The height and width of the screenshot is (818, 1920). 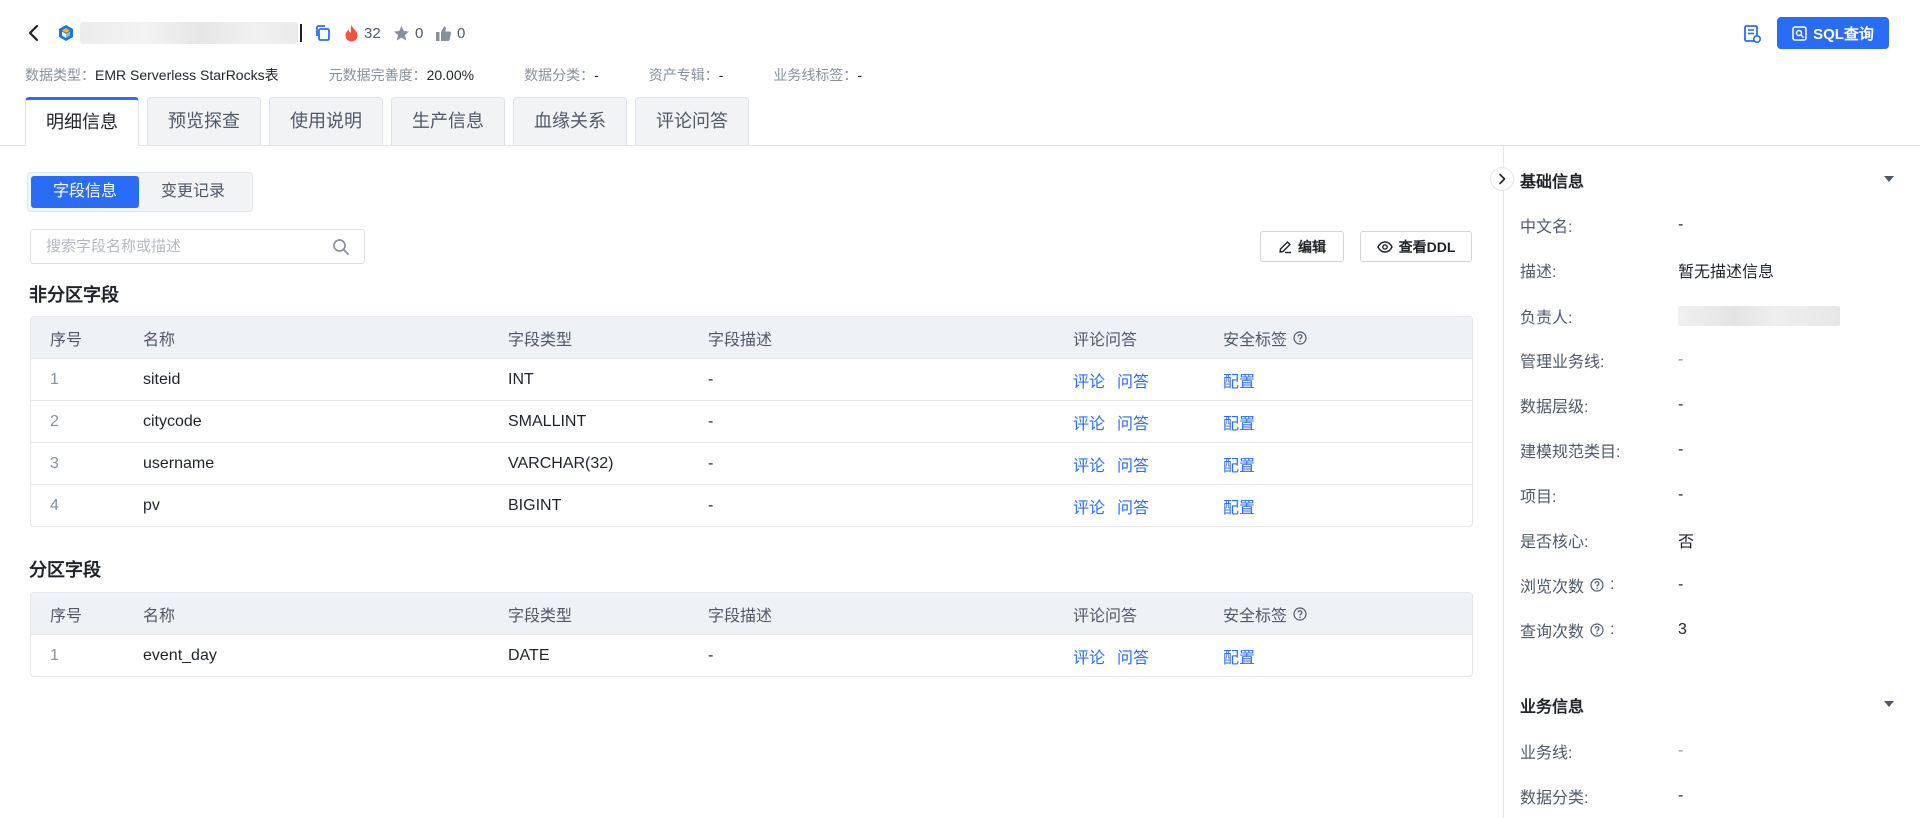 What do you see at coordinates (1105, 616) in the screenshot?
I see `col-comments: 评论问答` at bounding box center [1105, 616].